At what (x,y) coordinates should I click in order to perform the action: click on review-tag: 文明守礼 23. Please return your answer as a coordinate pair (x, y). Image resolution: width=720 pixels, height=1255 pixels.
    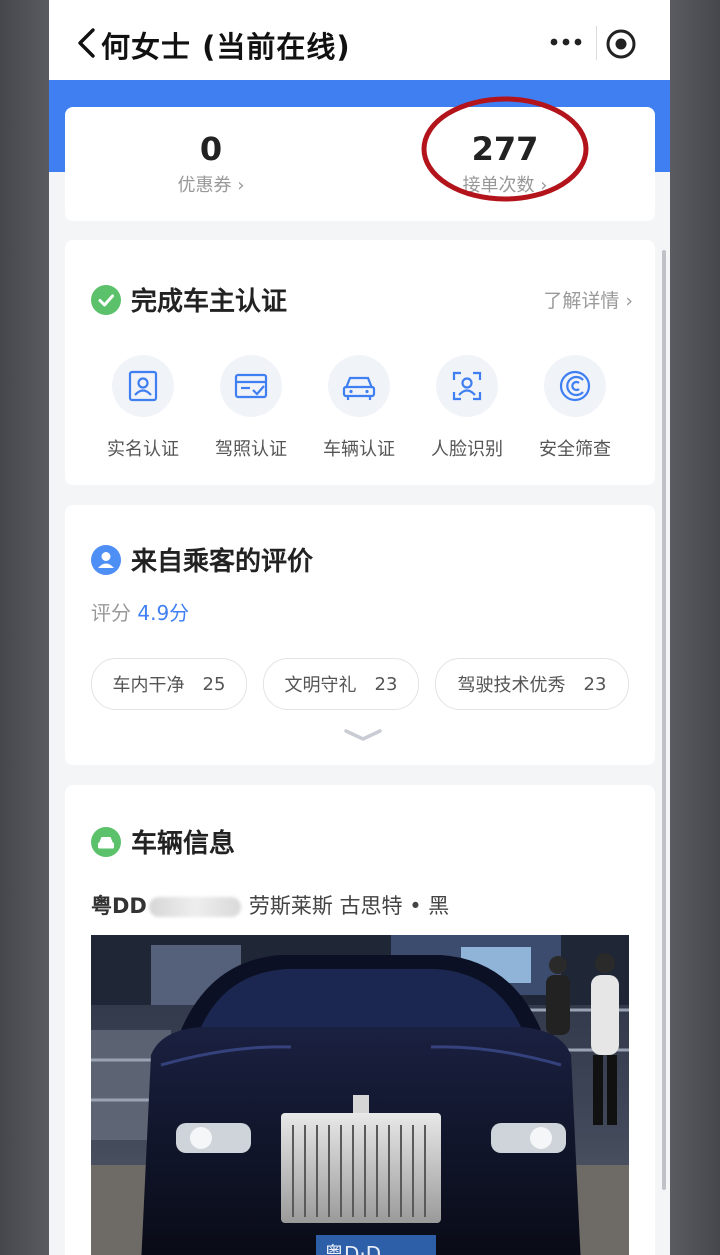
    Looking at the image, I should click on (341, 684).